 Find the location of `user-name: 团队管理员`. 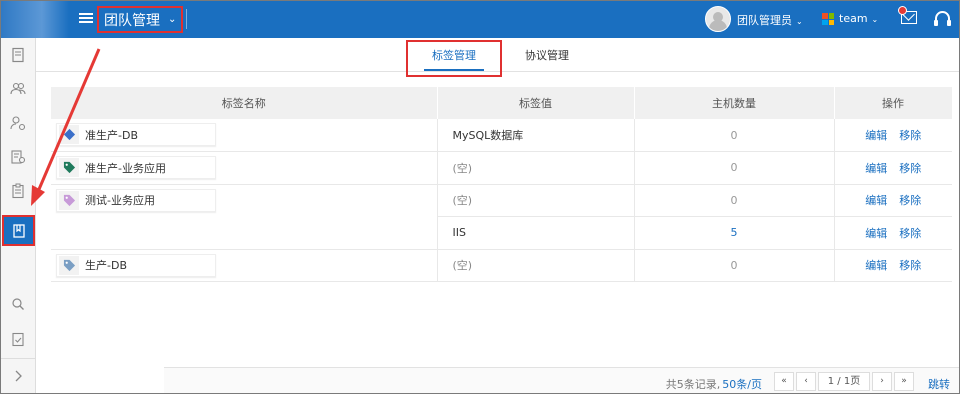

user-name: 团队管理员 is located at coordinates (764, 20).